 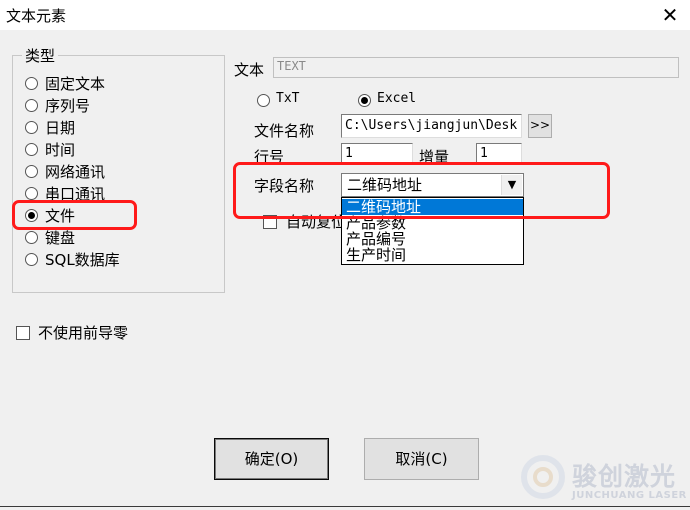 What do you see at coordinates (540, 126) in the screenshot?
I see `browse-button: >>` at bounding box center [540, 126].